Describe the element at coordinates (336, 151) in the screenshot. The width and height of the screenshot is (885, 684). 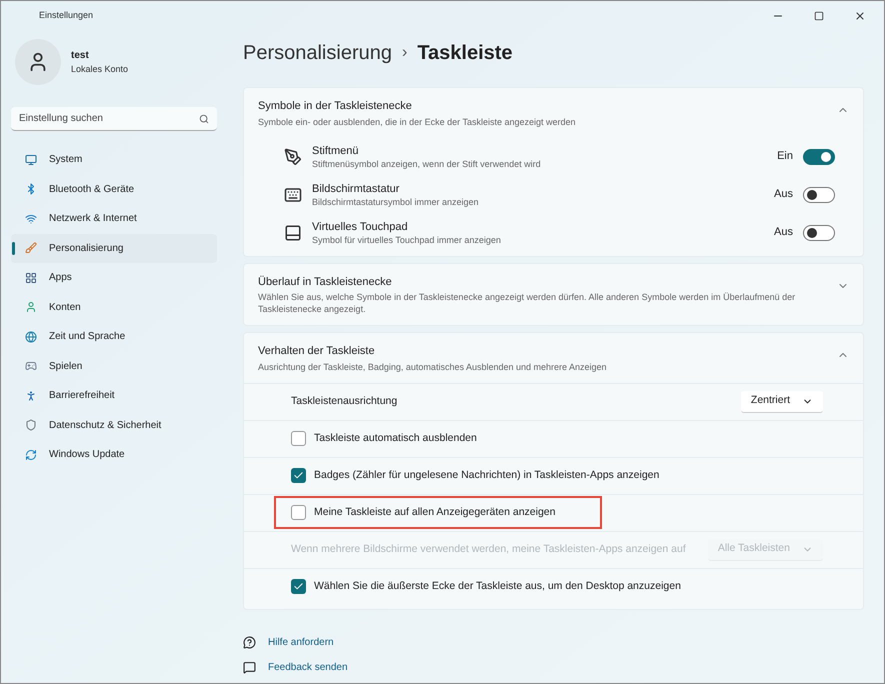
I see `setting-label: Stiftmenü` at that location.